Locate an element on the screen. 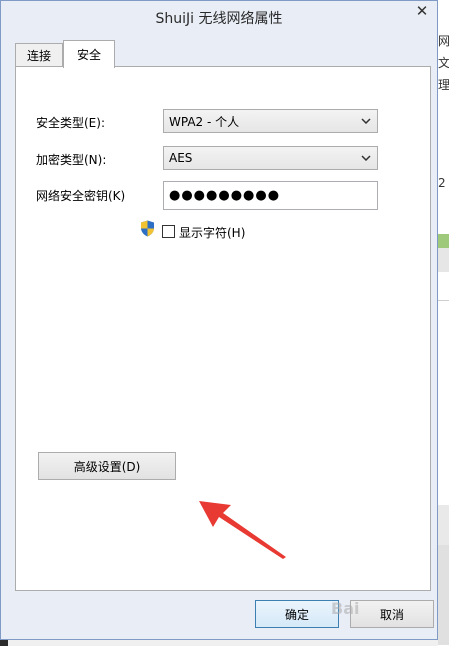 The image size is (449, 646). tab-connection-label: 连接 is located at coordinates (38, 56).